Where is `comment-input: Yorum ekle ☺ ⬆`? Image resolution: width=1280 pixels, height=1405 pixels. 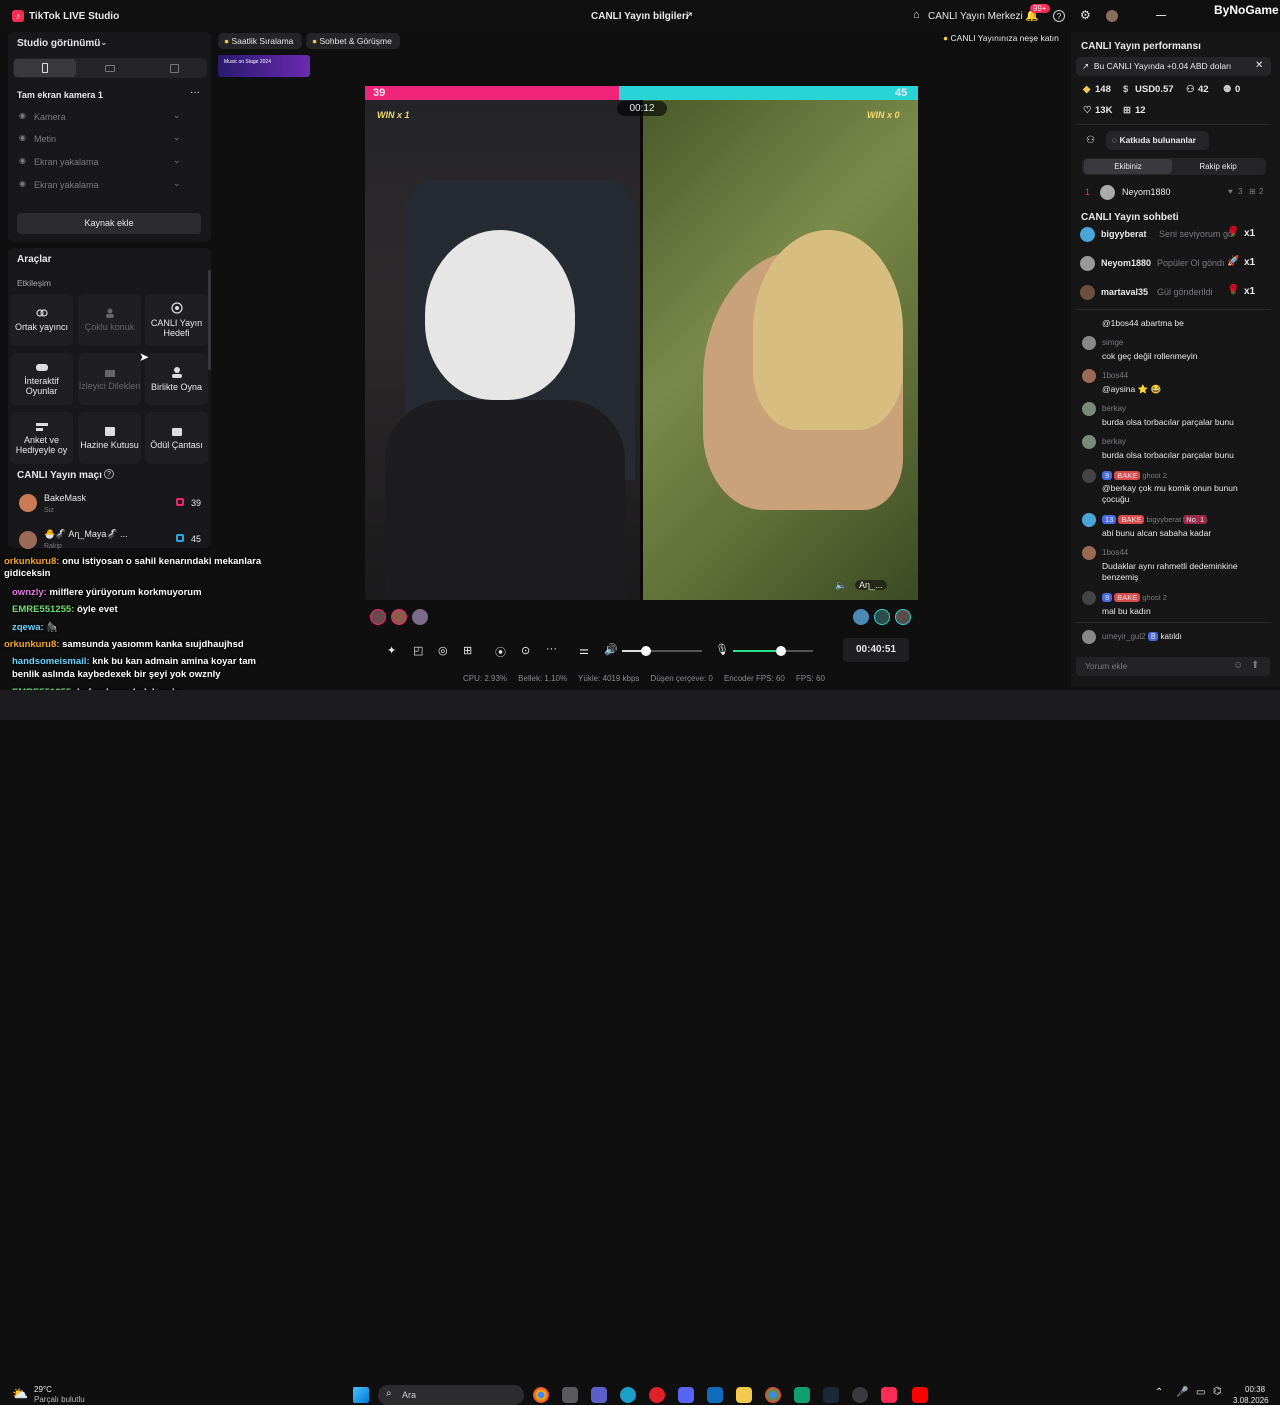
comment-input: Yorum ekle ☺ ⬆ is located at coordinates (1173, 666).